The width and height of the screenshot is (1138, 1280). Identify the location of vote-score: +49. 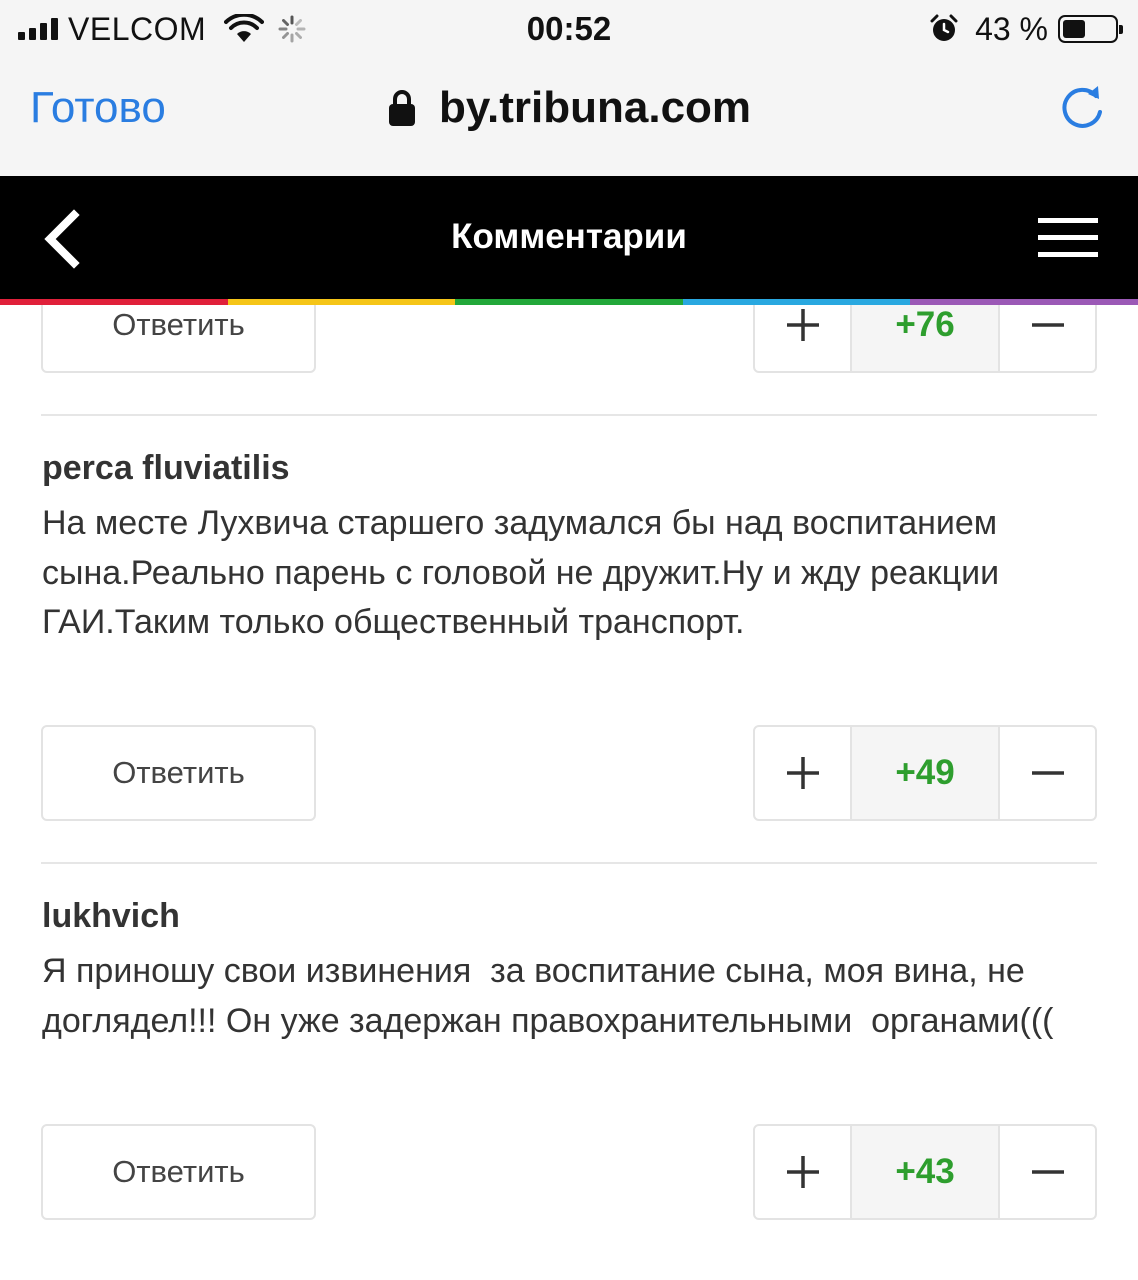
(925, 773).